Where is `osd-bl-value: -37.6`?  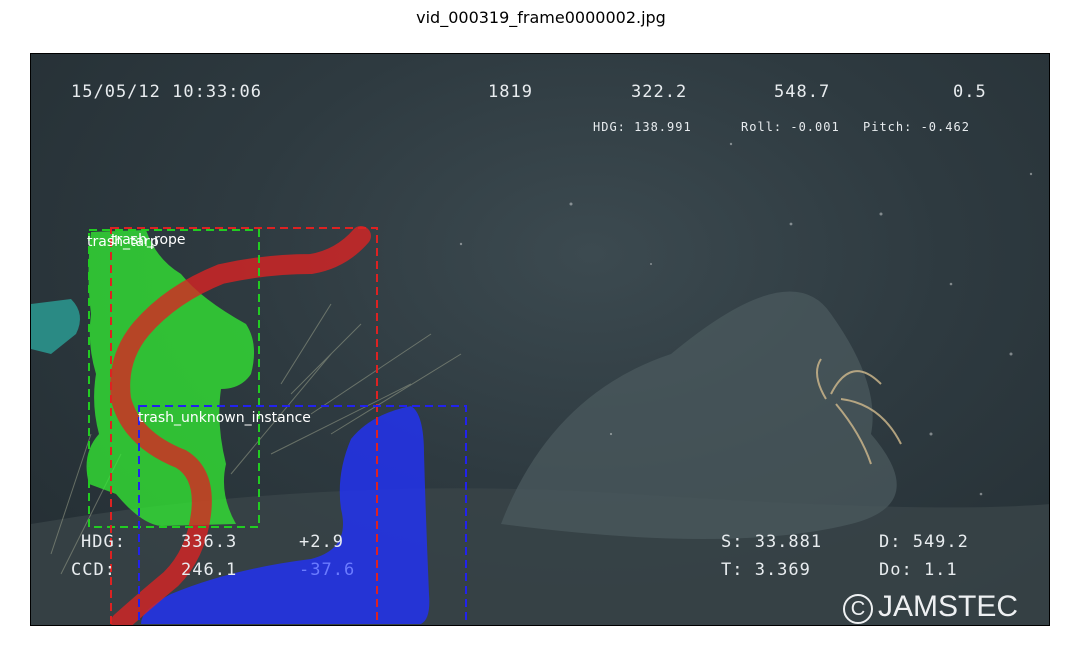
osd-bl-value: -37.6 is located at coordinates (327, 570).